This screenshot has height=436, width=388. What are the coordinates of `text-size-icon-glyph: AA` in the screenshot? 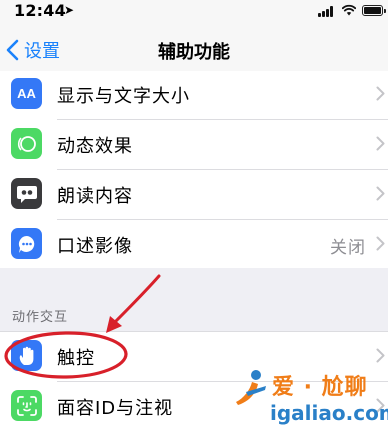 It's located at (26, 93).